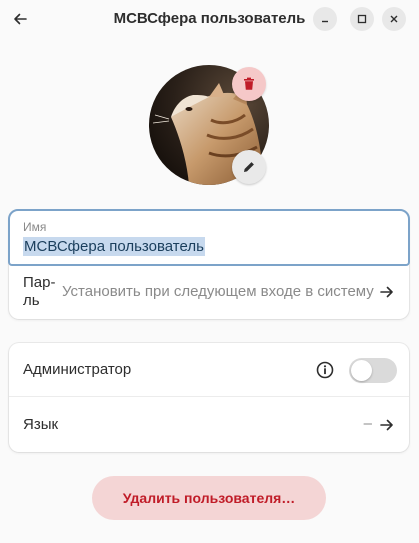 Image resolution: width=419 pixels, height=543 pixels. I want to click on maximize-icon, so click(362, 19).